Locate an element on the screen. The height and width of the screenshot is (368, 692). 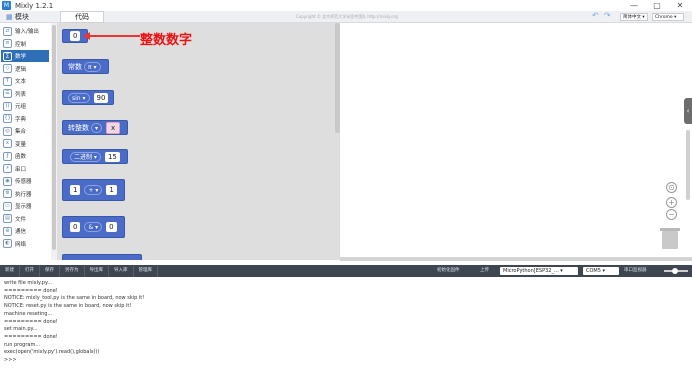
convert-dropdown: ▾ is located at coordinates (97, 127).